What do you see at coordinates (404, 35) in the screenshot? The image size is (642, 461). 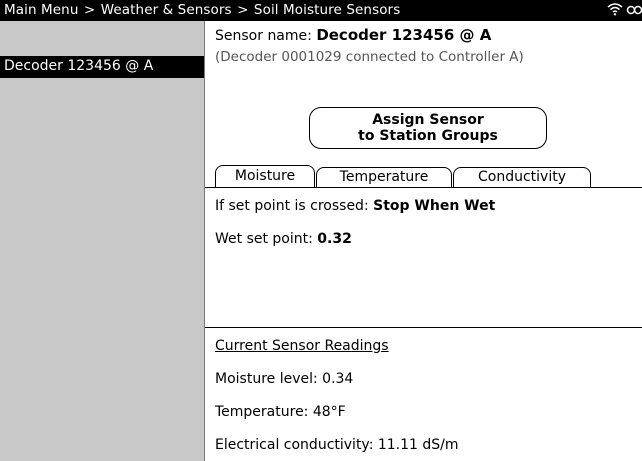 I see `sensor-name-value: Decoder 123456 @ A` at bounding box center [404, 35].